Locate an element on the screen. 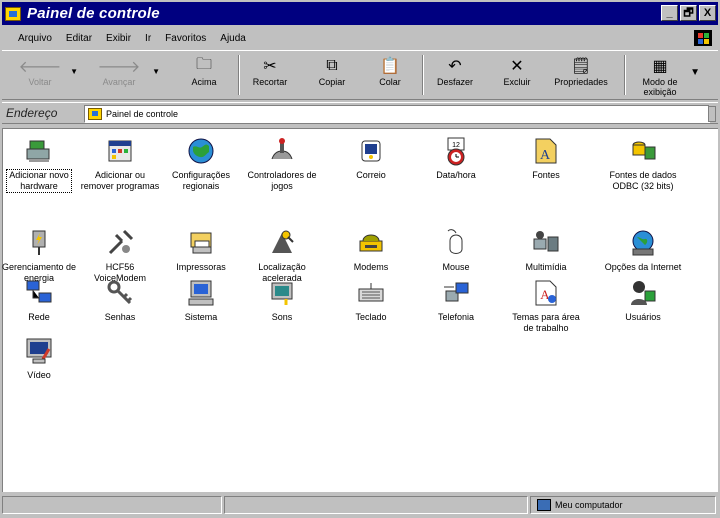  up-button: 🗀 Acima is located at coordinates (204, 76).